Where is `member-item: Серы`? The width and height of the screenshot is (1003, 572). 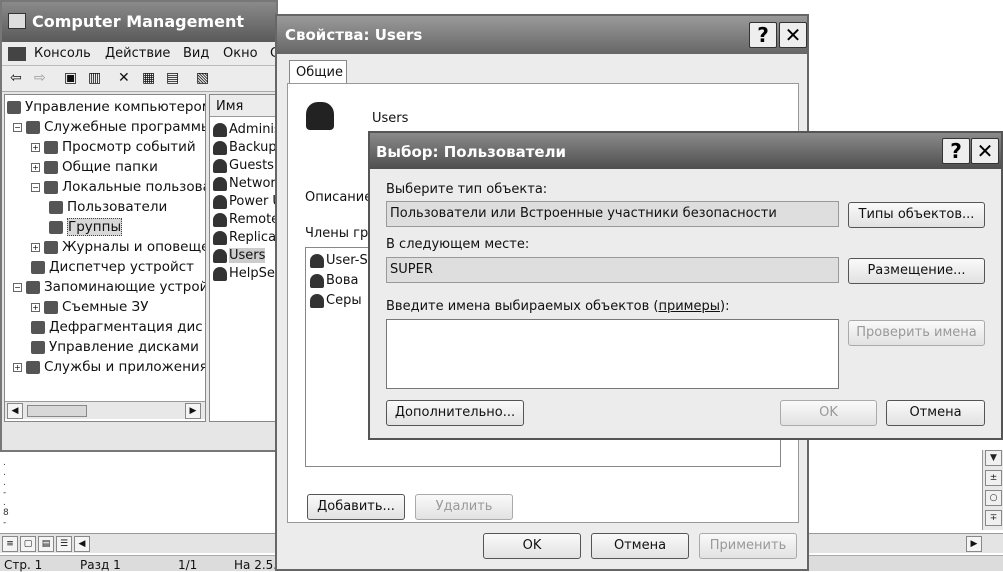
member-item: Серы is located at coordinates (336, 301).